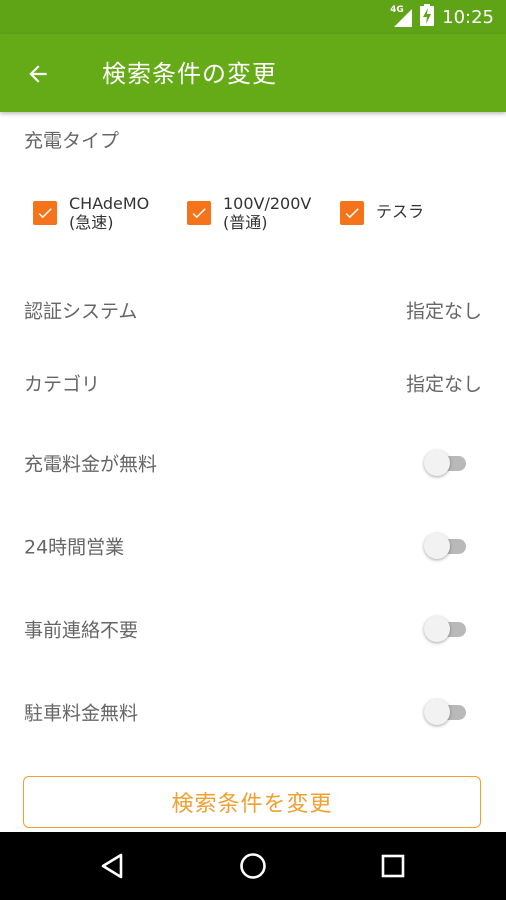 Image resolution: width=506 pixels, height=900 pixels. What do you see at coordinates (91, 222) in the screenshot?
I see `checkbox-label-line2: (急速)` at bounding box center [91, 222].